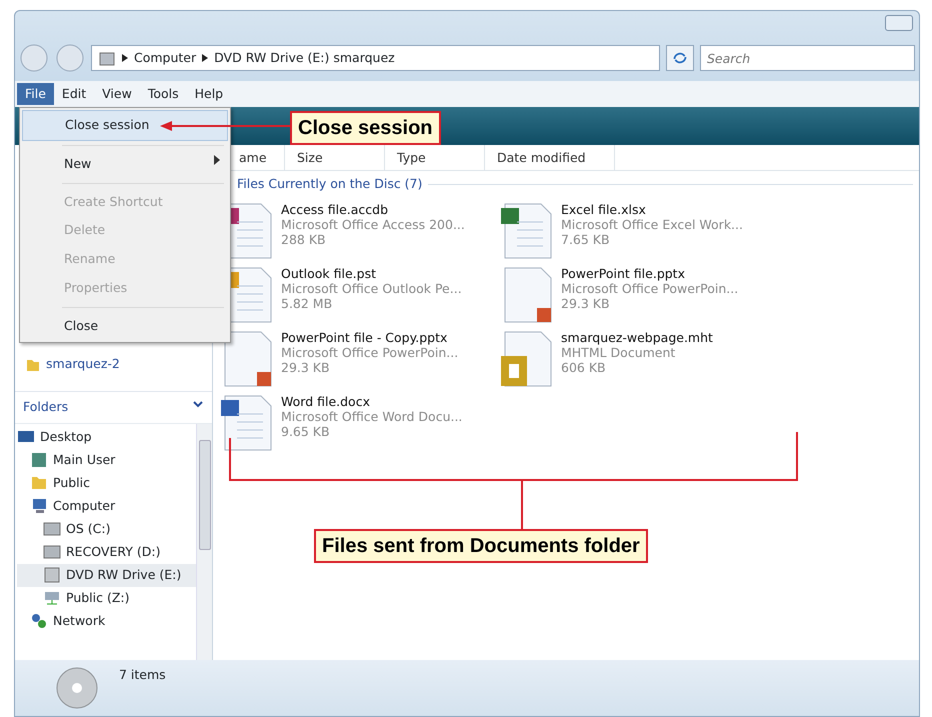 The width and height of the screenshot is (932, 717). I want to click on callout-label: Files sent from Documents folder, so click(481, 546).